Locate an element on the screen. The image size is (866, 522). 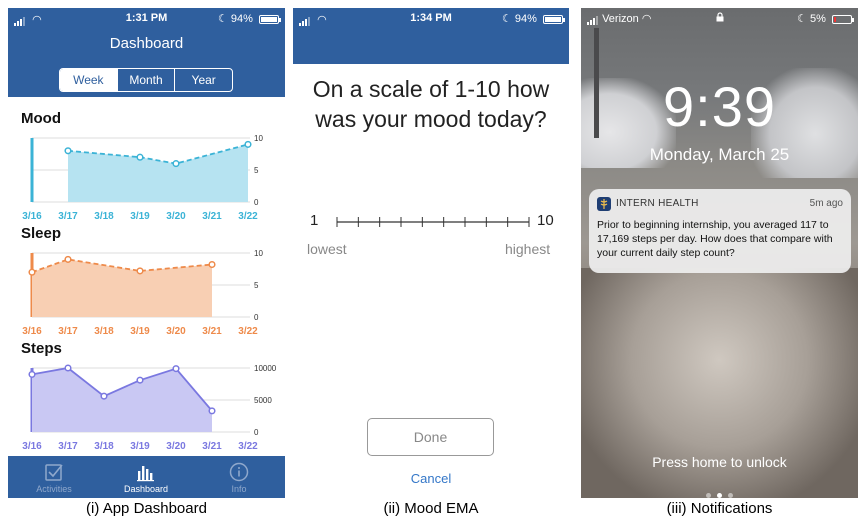
mood-chart: 10 5 0 3/16 3/17 3/18 3/19 3/20 3/21 3/22 is located at coordinates (142, 178).